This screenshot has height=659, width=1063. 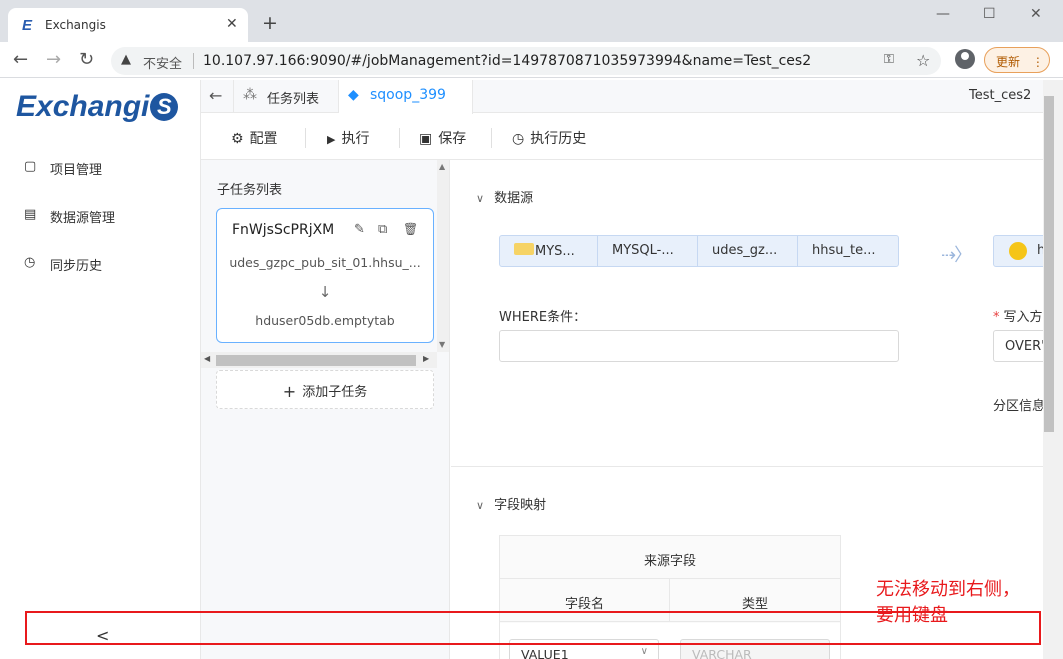 I want to click on play-icon: ▶, so click(x=331, y=139).